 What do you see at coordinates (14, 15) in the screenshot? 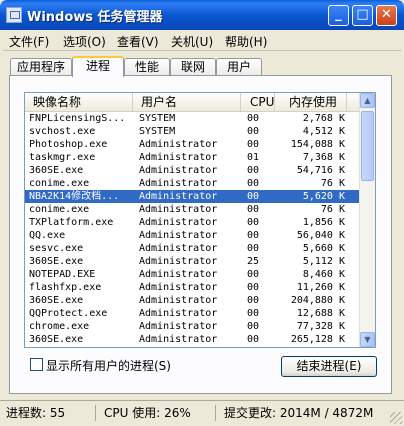
I see `task-manager-icon` at bounding box center [14, 15].